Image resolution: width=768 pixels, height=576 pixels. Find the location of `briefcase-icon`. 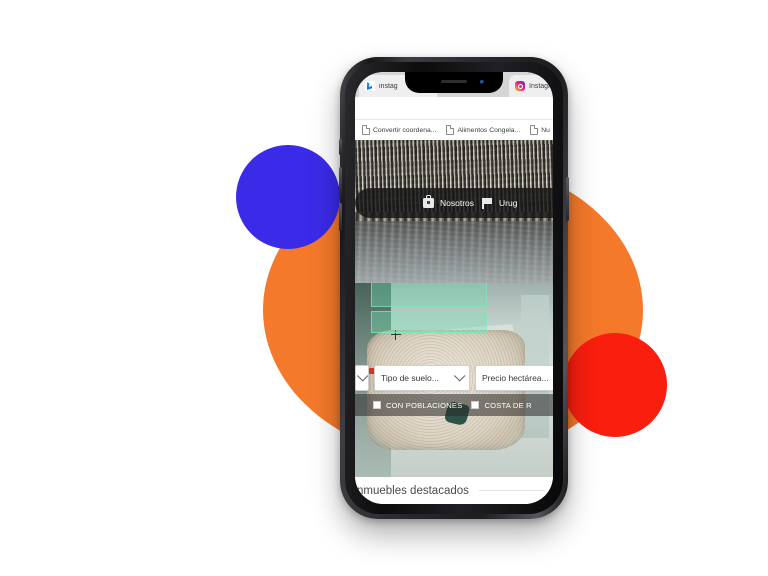

briefcase-icon is located at coordinates (428, 201).